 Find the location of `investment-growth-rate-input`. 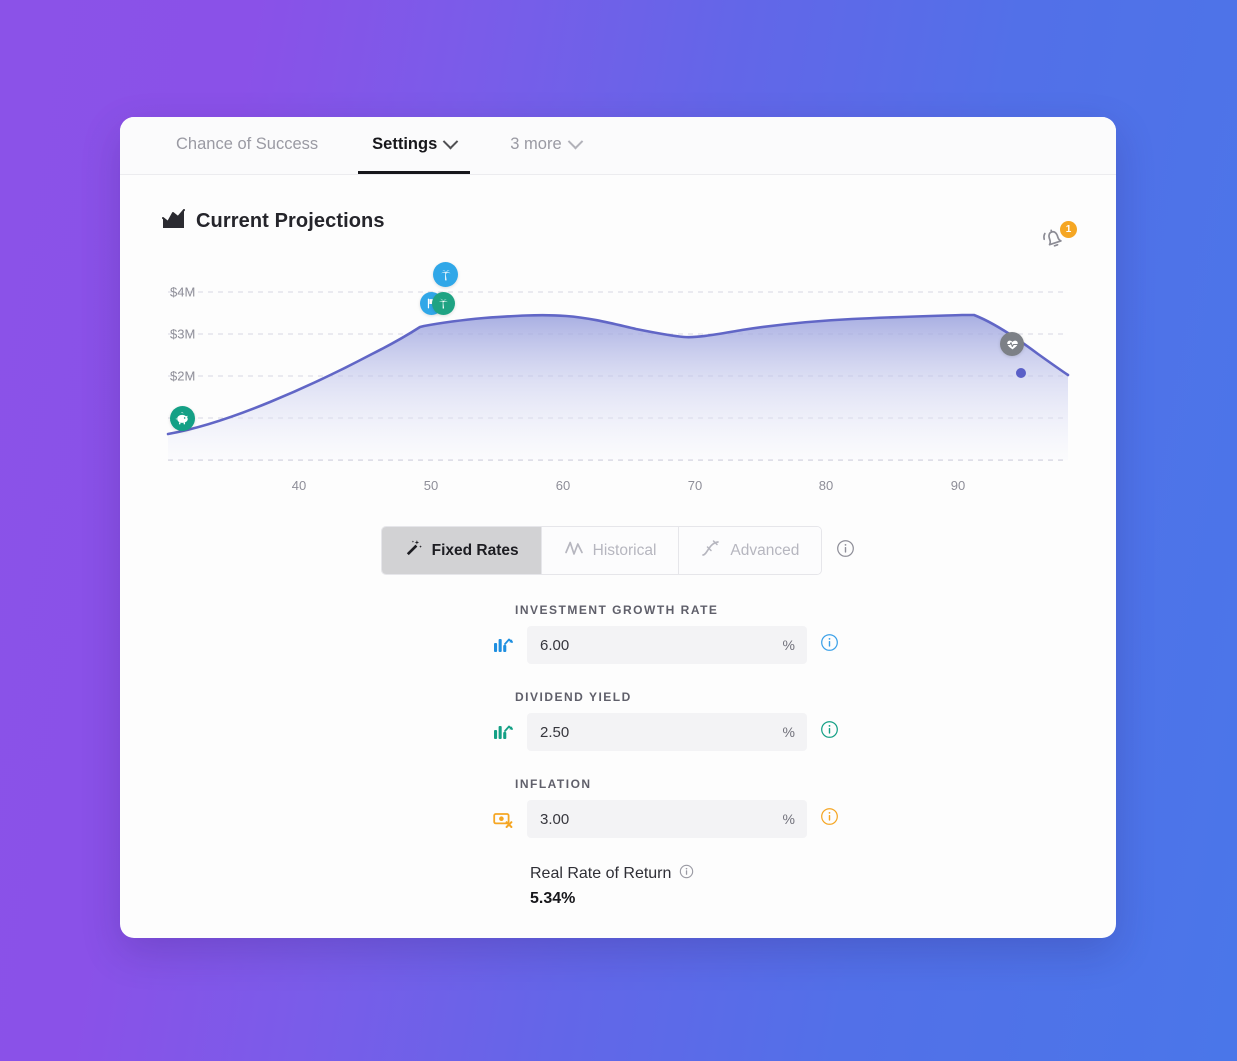

investment-growth-rate-input is located at coordinates (667, 645).